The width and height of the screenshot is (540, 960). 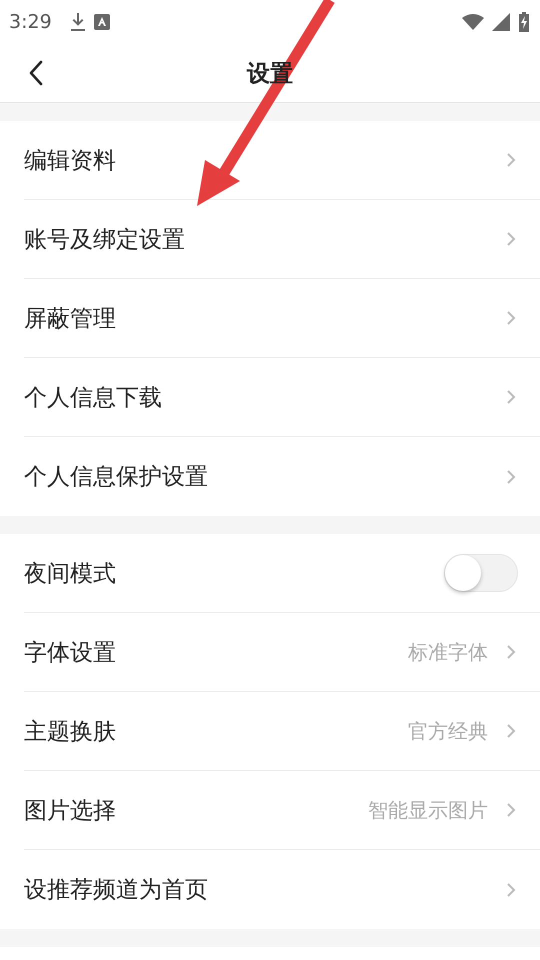 I want to click on settings-row: 个人信息下载, so click(x=282, y=397).